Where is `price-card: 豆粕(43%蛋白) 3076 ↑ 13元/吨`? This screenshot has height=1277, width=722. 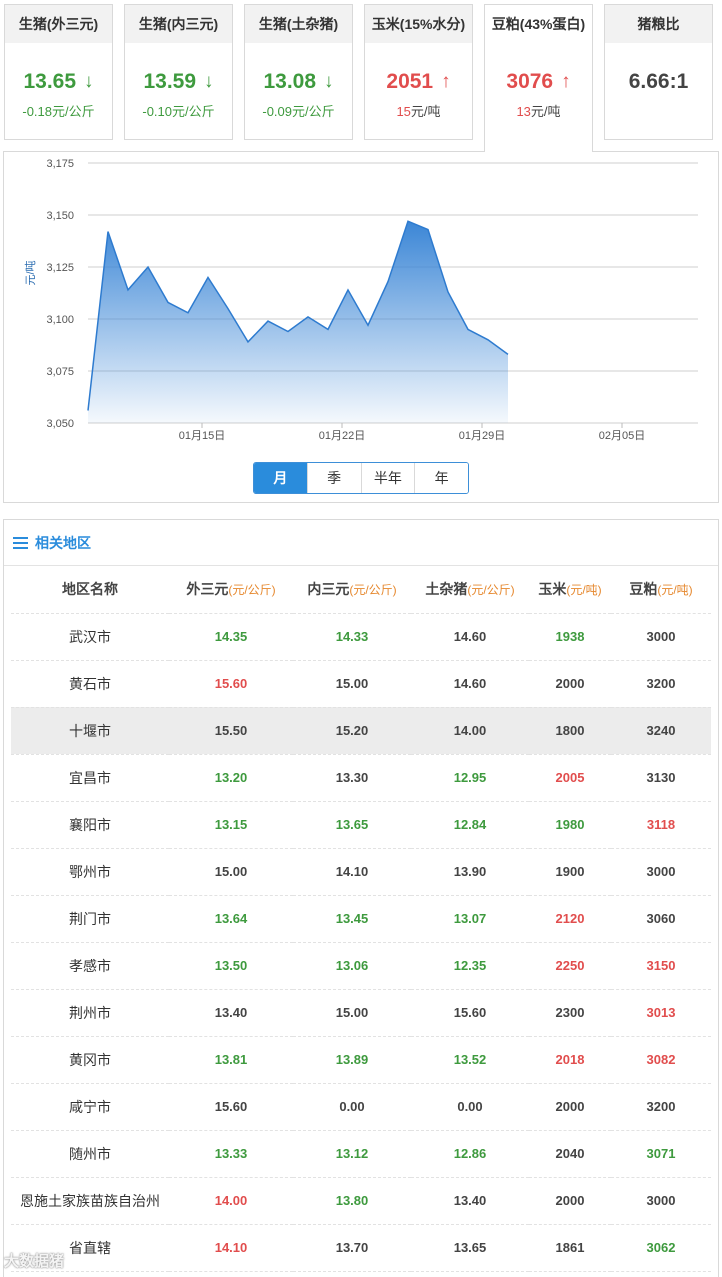 price-card: 豆粕(43%蛋白) 3076 ↑ 13元/吨 is located at coordinates (538, 78).